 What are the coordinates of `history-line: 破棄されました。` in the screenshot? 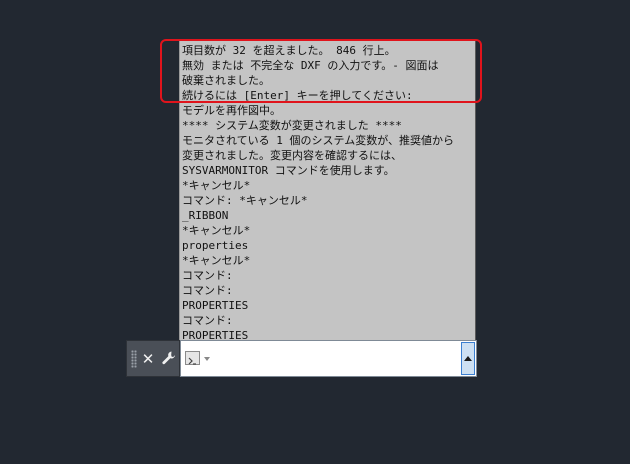 It's located at (226, 80).